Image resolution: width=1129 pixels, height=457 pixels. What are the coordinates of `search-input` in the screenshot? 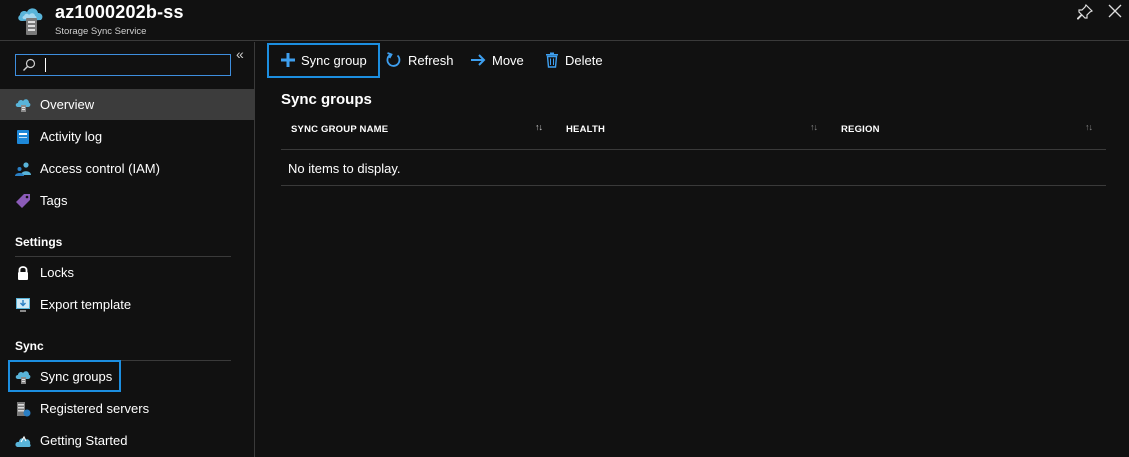 It's located at (135, 65).